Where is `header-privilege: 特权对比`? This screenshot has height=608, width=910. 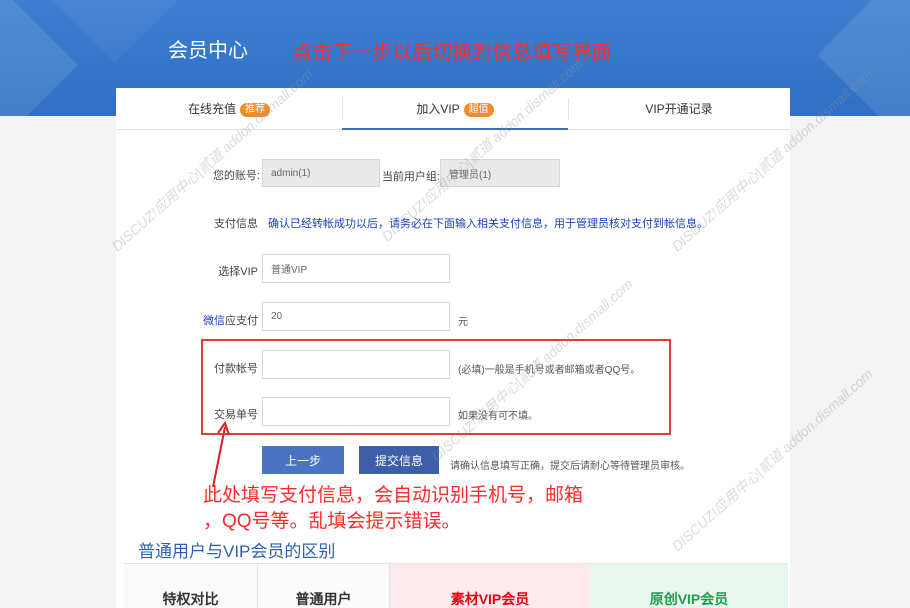
header-privilege: 特权对比 is located at coordinates (191, 586).